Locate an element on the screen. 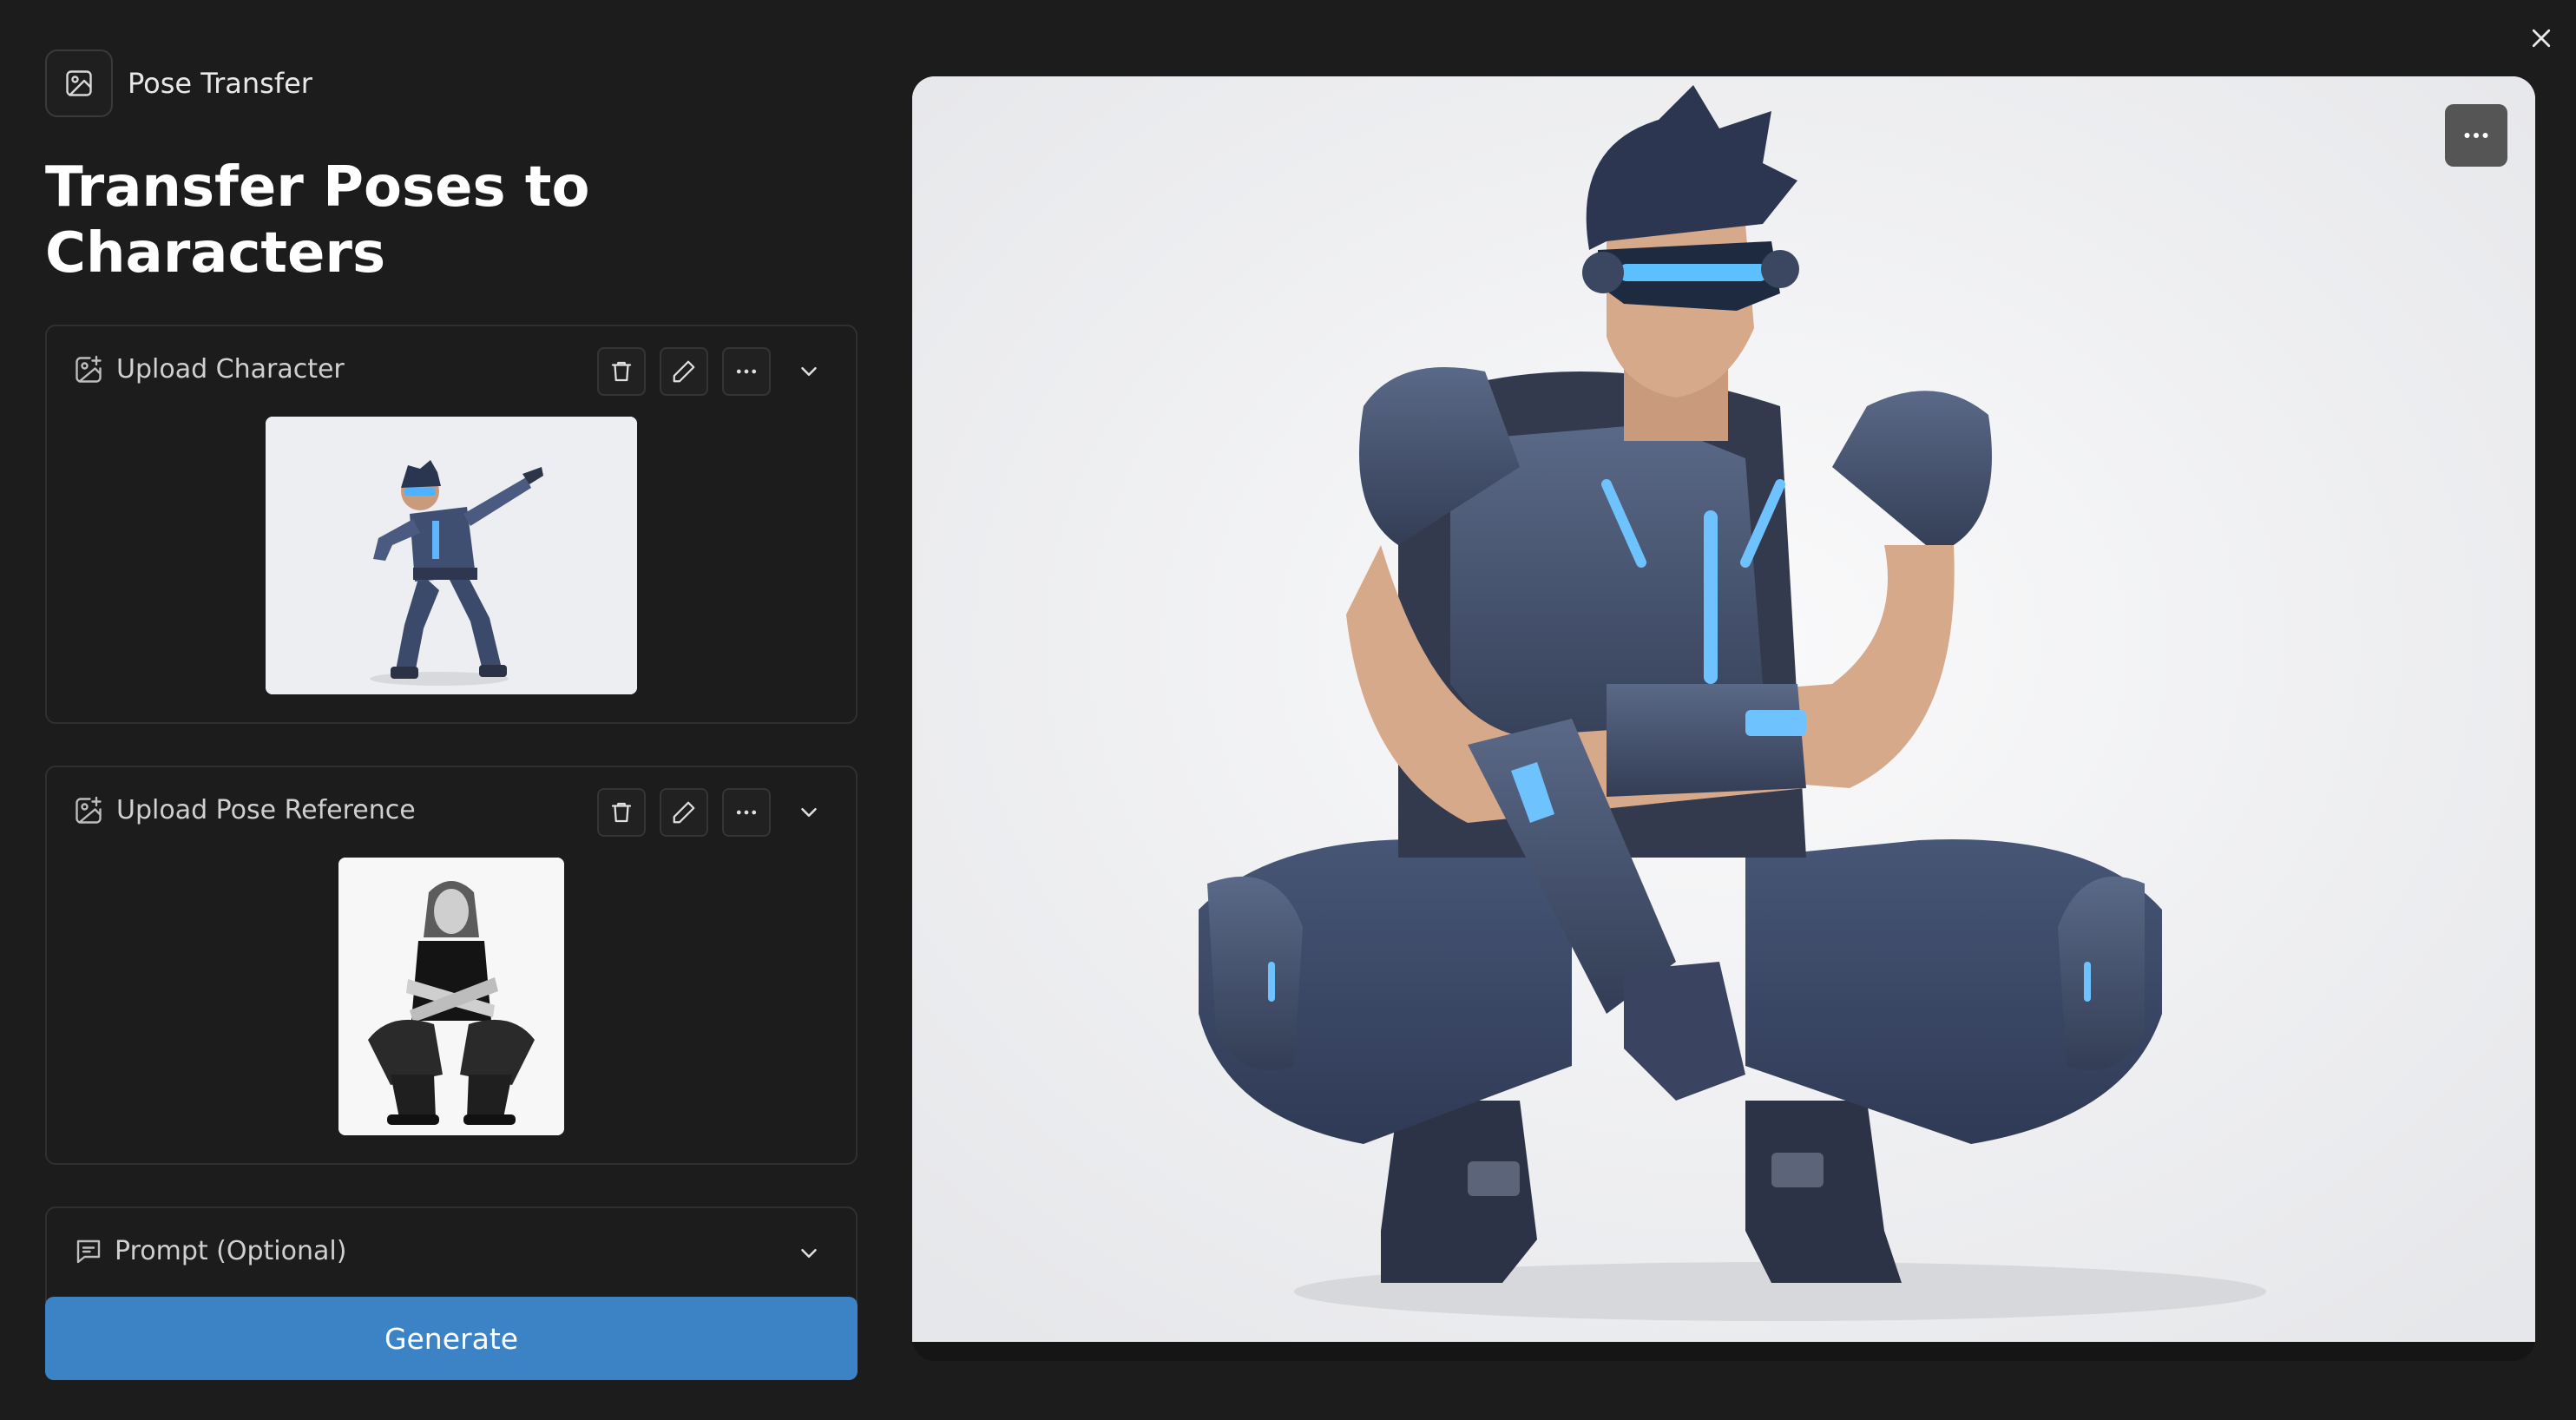 This screenshot has width=2576, height=1420. upload-pose-header: Upload Pose Reference is located at coordinates (452, 810).